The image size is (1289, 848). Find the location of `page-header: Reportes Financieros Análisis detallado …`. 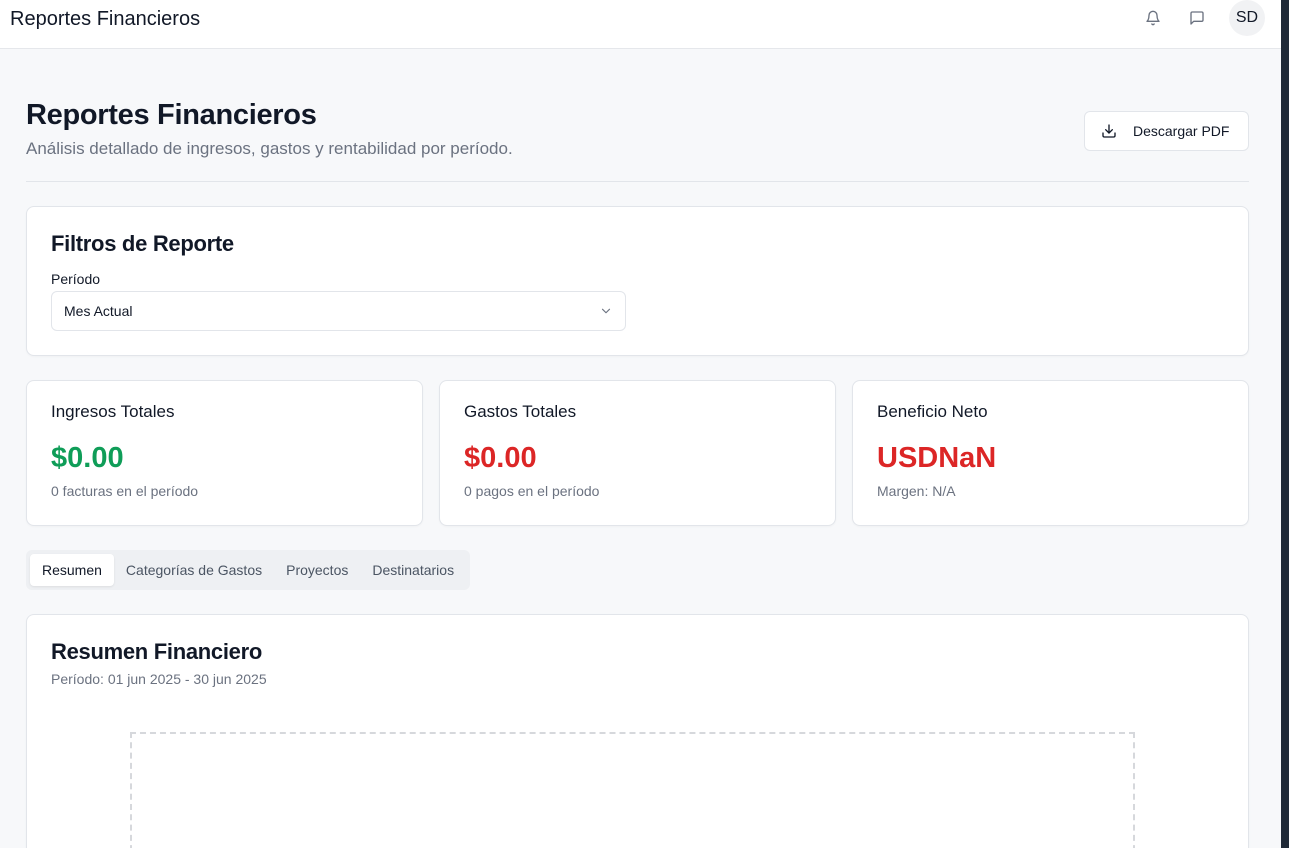

page-header: Reportes Financieros Análisis detallado … is located at coordinates (637, 139).